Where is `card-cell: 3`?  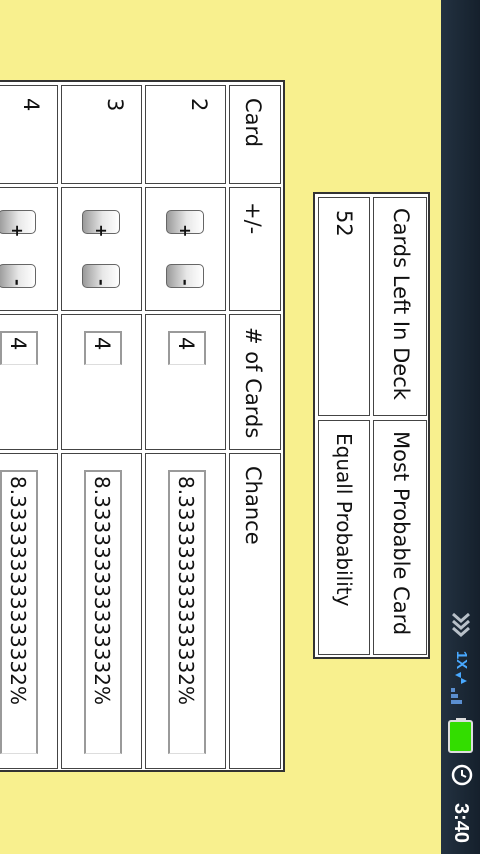
card-cell: 3 is located at coordinates (101, 134).